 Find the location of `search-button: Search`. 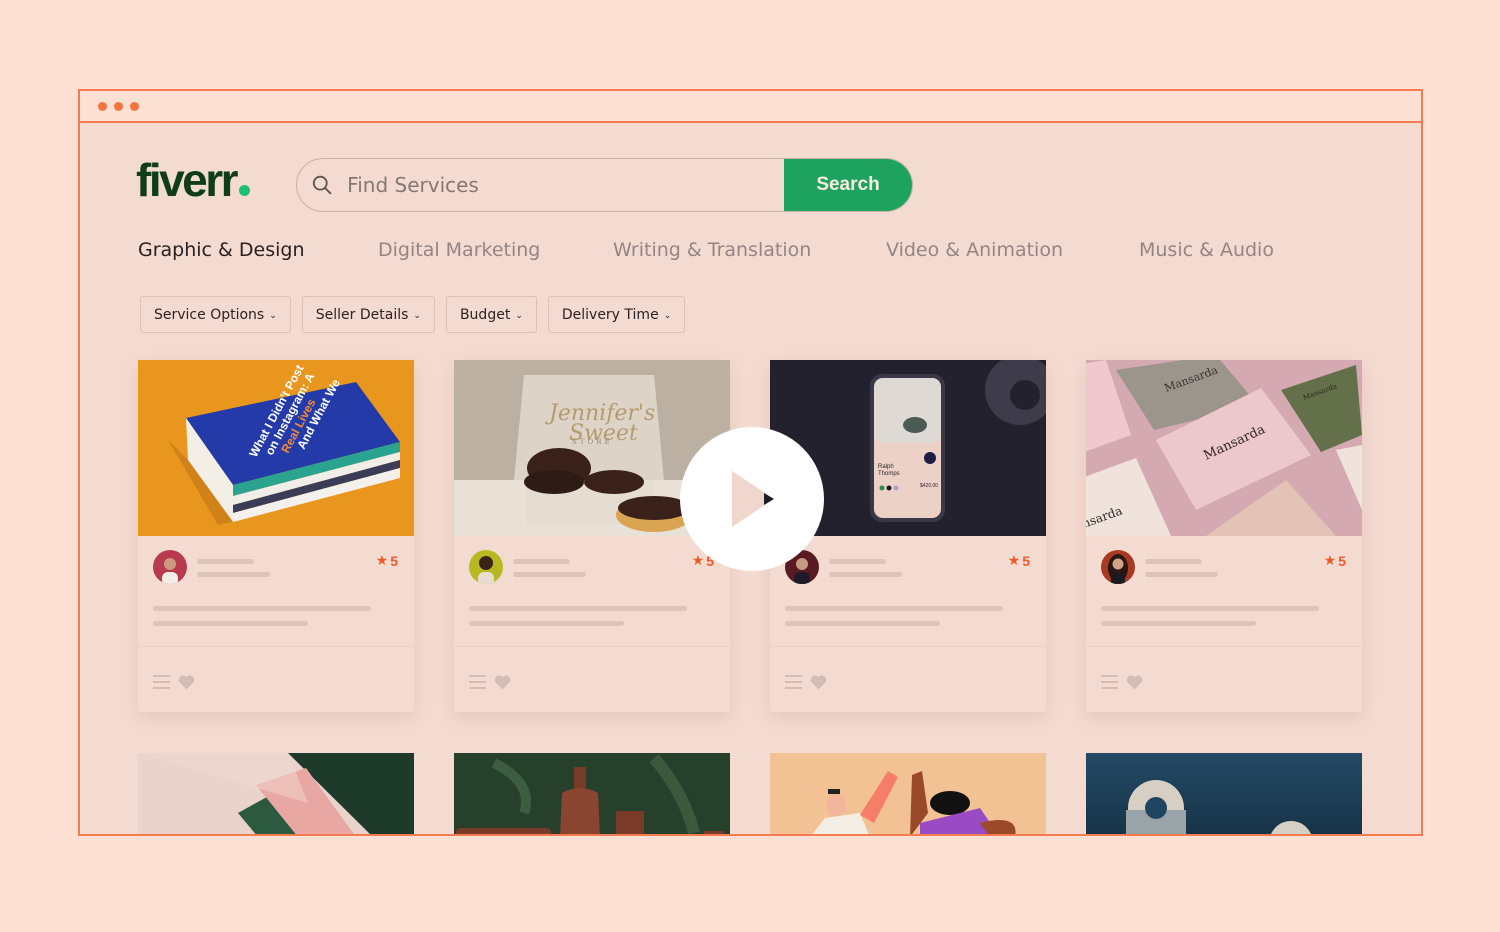

search-button: Search is located at coordinates (848, 185).